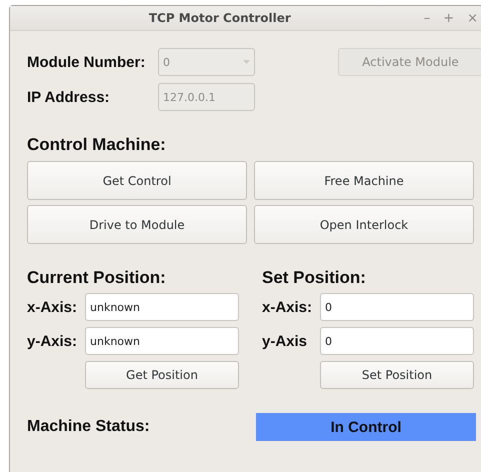  What do you see at coordinates (162, 375) in the screenshot?
I see `get-position-button: Get Position` at bounding box center [162, 375].